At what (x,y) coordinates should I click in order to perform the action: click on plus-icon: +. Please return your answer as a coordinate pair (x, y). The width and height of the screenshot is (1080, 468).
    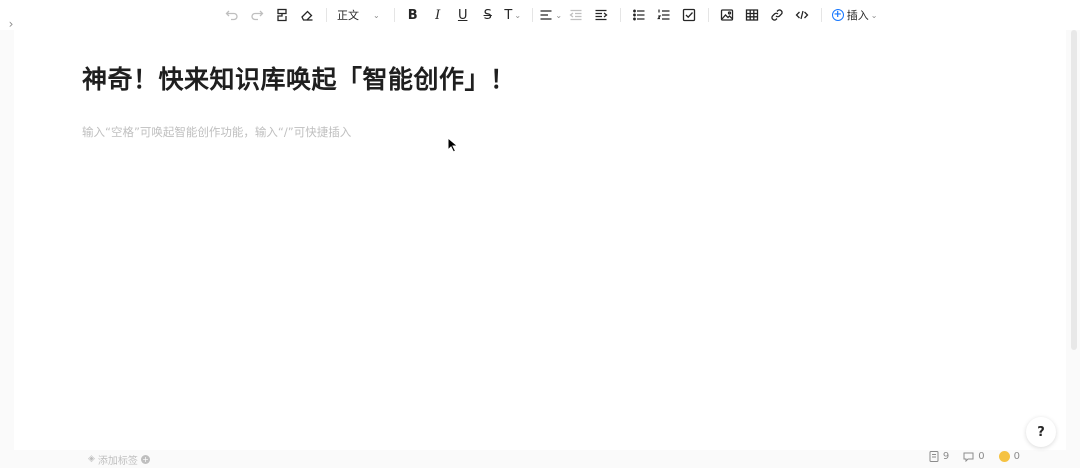
    Looking at the image, I should click on (145, 459).